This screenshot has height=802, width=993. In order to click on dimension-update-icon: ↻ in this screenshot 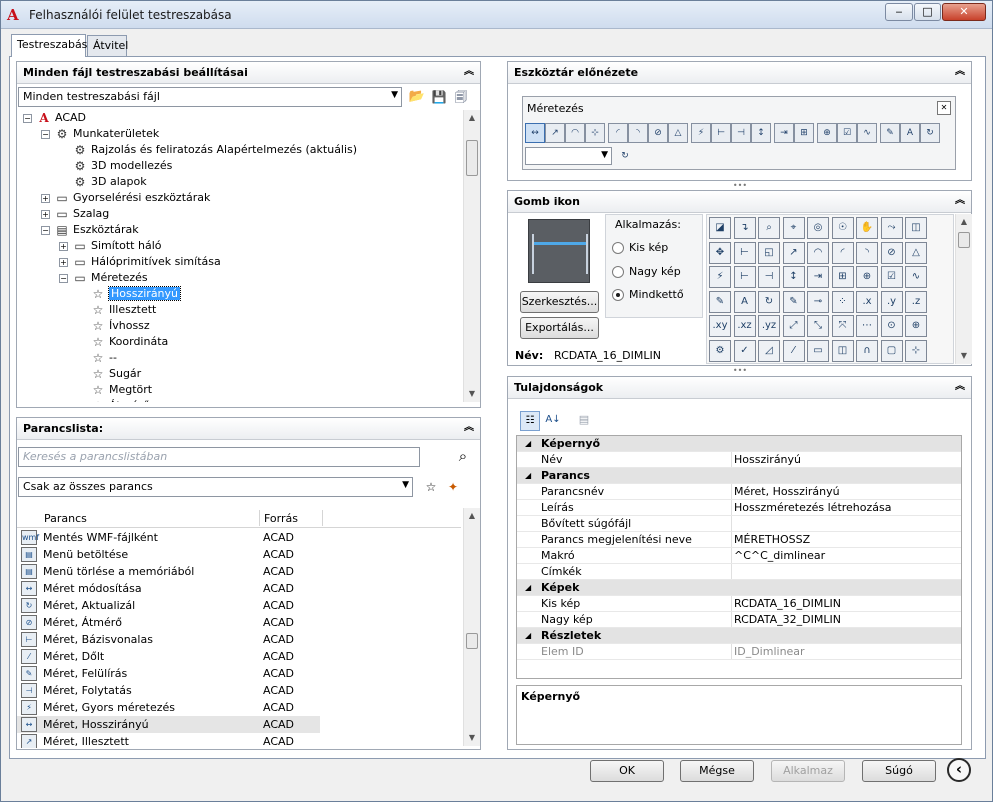, I will do `click(625, 156)`.